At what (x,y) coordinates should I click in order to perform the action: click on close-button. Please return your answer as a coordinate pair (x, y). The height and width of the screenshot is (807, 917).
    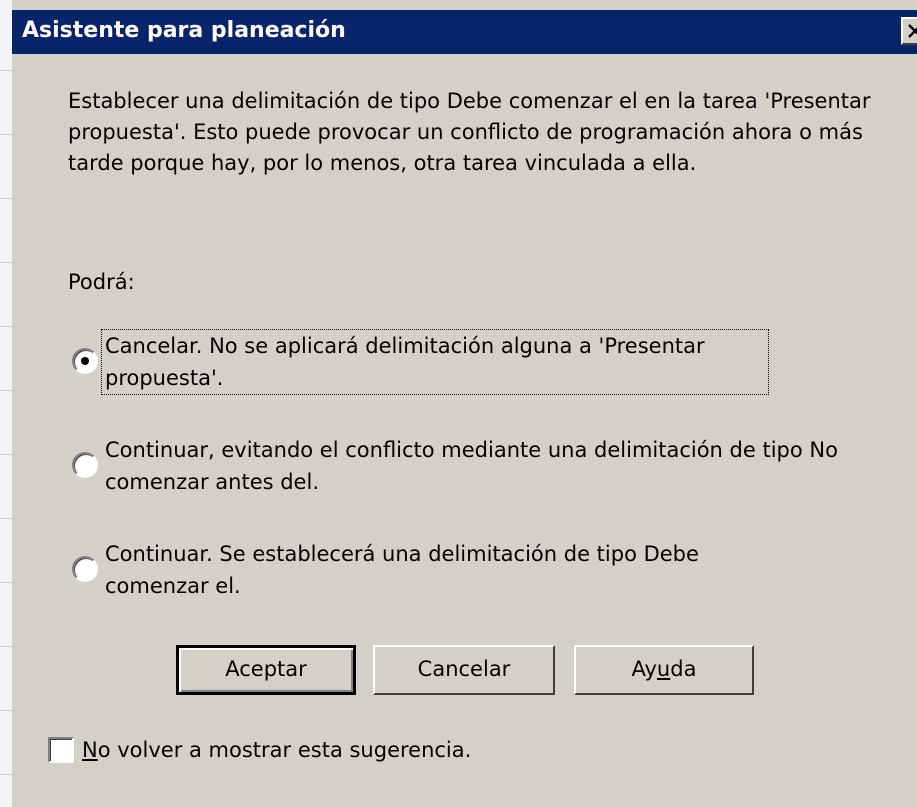
    Looking at the image, I should click on (909, 31).